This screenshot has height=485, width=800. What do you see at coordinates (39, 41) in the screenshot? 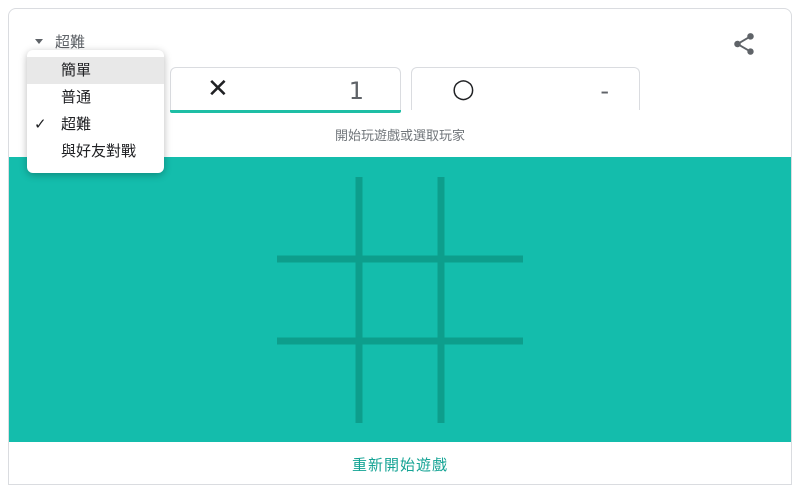
I see `caret-down-icon` at bounding box center [39, 41].